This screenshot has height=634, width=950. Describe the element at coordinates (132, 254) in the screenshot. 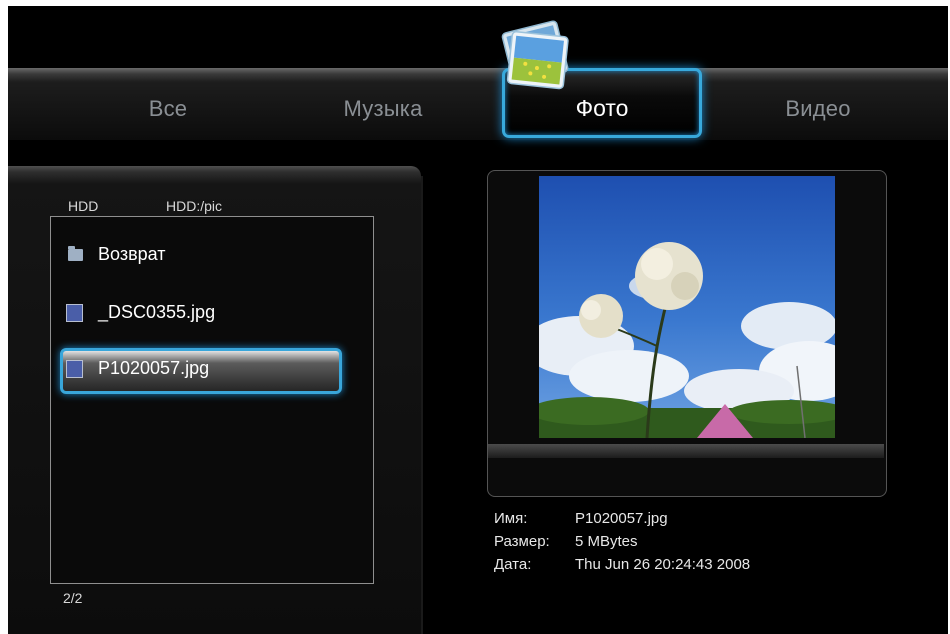

I see `list-item-label: Возврат` at that location.